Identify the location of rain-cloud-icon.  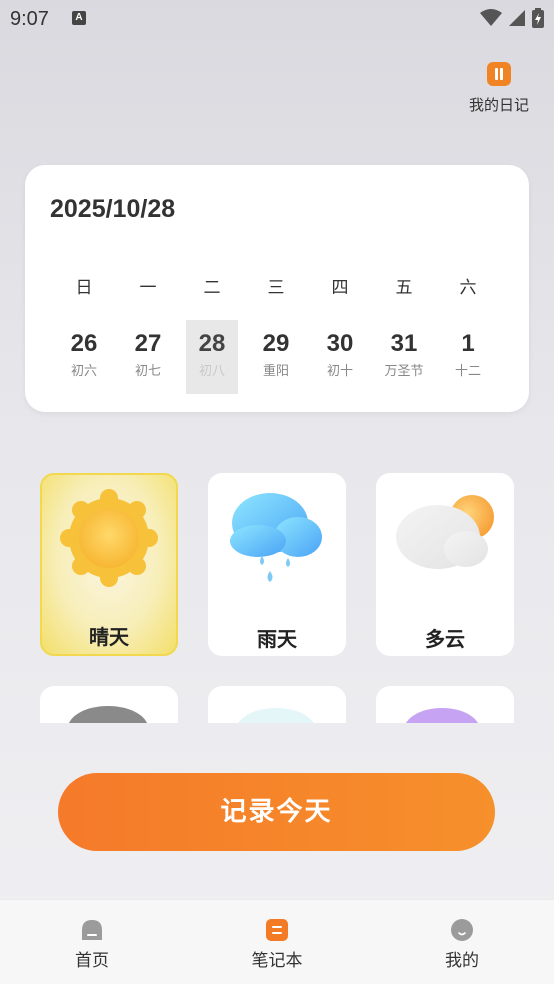
(276, 537).